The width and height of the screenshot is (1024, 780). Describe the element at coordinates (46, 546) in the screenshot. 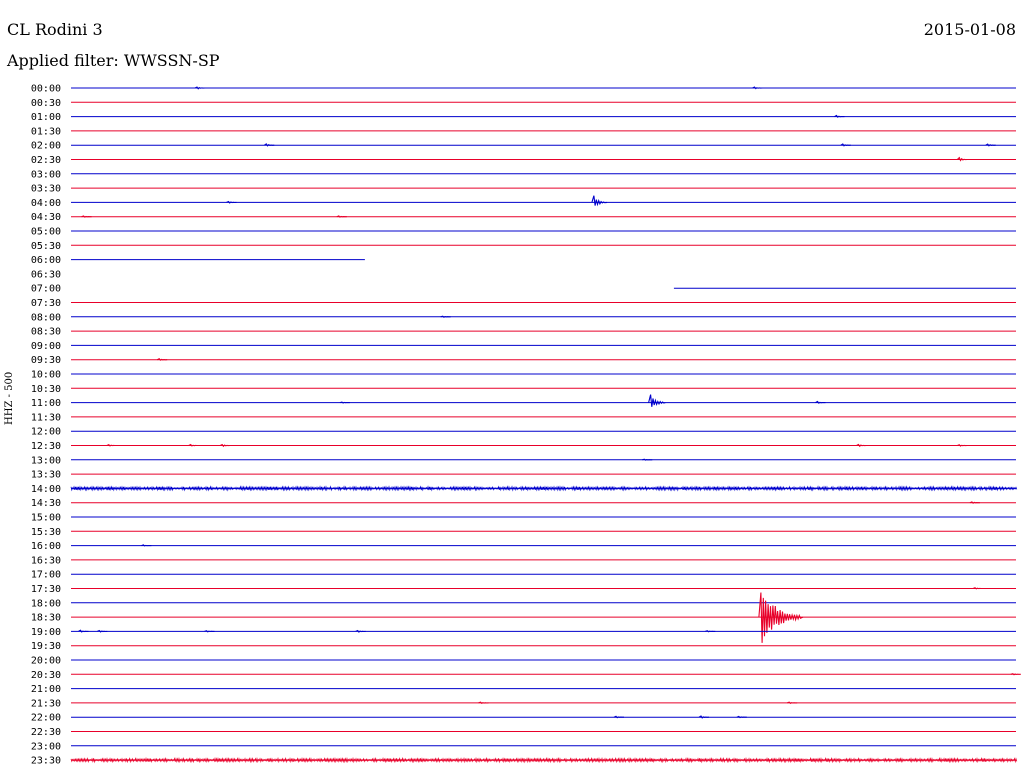

I see `row-label-32: 16:00` at that location.